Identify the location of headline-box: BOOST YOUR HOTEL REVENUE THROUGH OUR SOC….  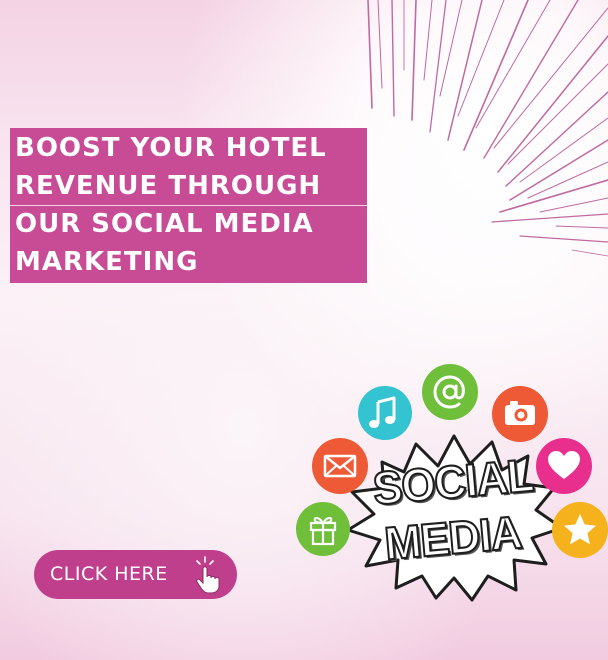
(188, 205).